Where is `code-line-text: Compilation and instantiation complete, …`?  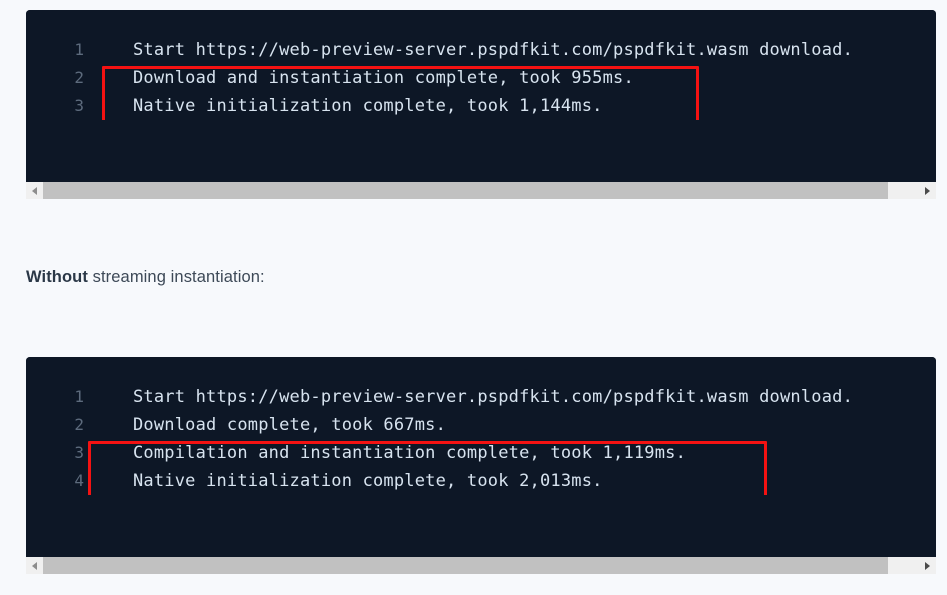 code-line-text: Compilation and instantiation complete, … is located at coordinates (410, 453).